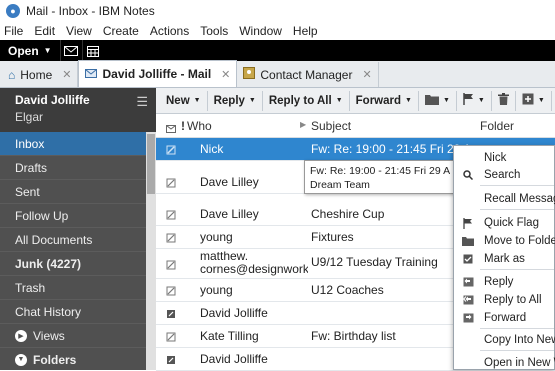 The height and width of the screenshot is (371, 555). I want to click on more-actions-button: ▼, so click(534, 100).